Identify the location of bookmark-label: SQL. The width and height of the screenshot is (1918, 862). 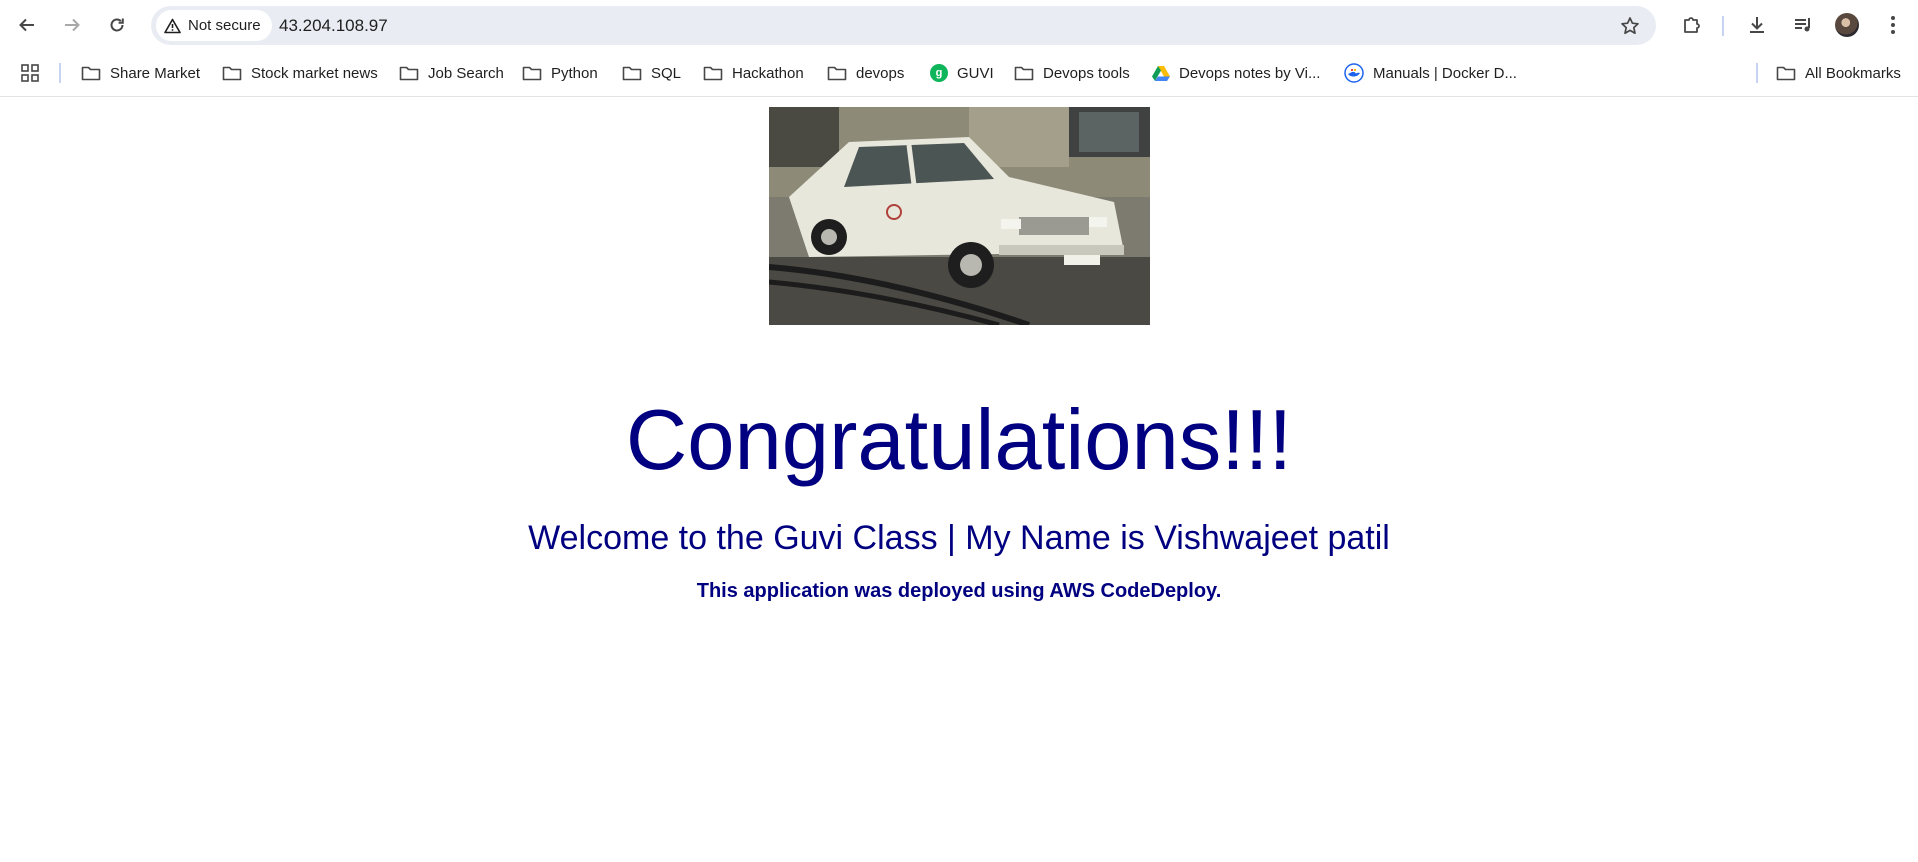
(666, 73).